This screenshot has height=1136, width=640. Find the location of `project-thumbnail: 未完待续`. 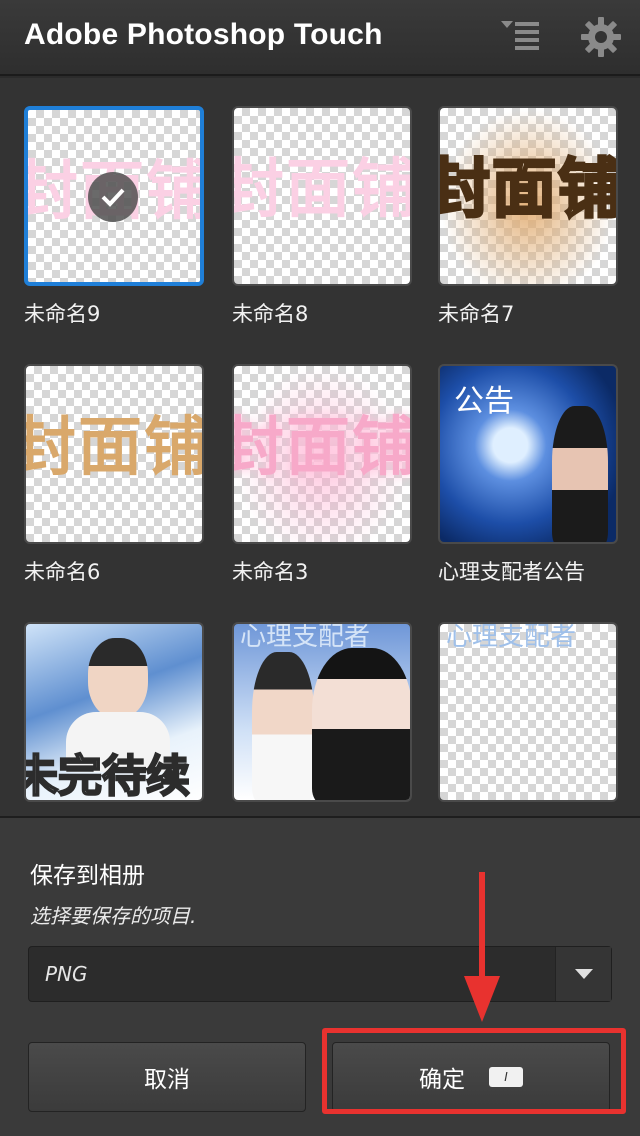

project-thumbnail: 未完待续 is located at coordinates (114, 712).